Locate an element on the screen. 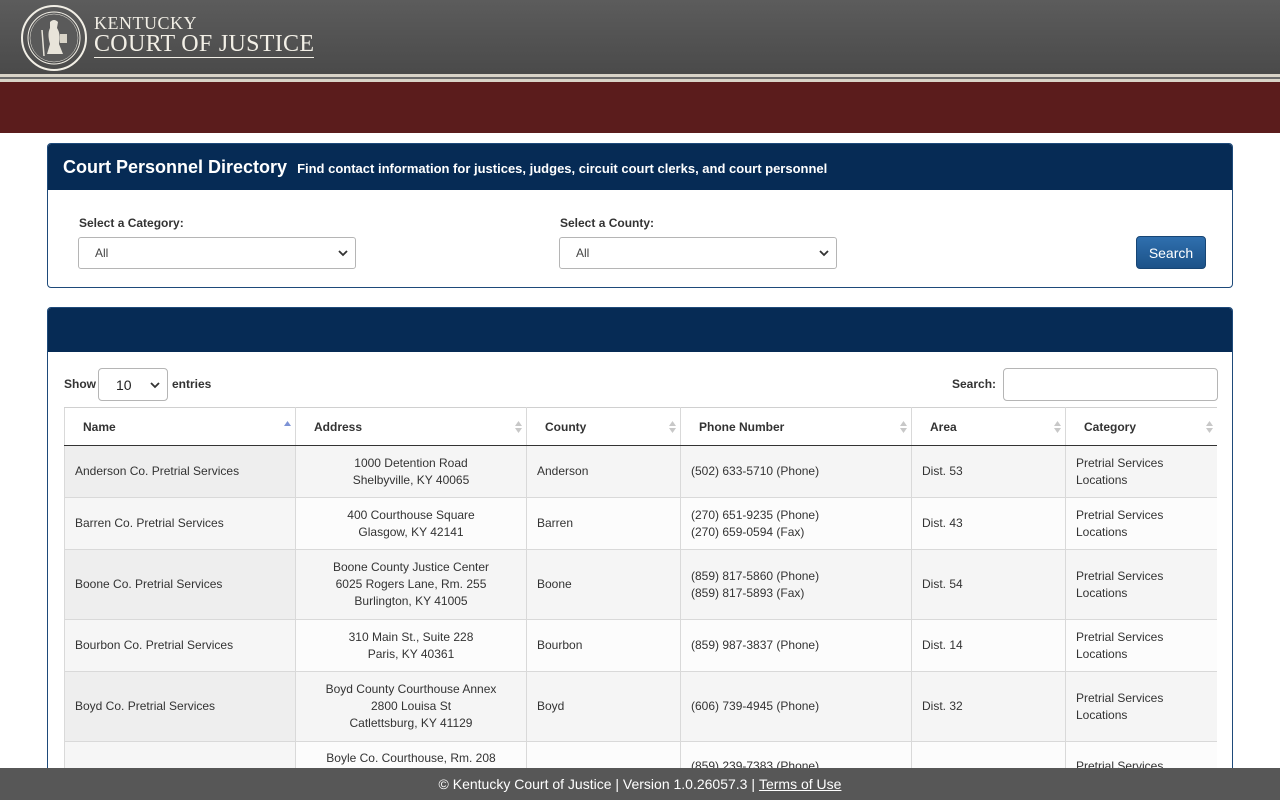  address-line: Boyle Co. Courthouse, Rm. 208 is located at coordinates (411, 758).